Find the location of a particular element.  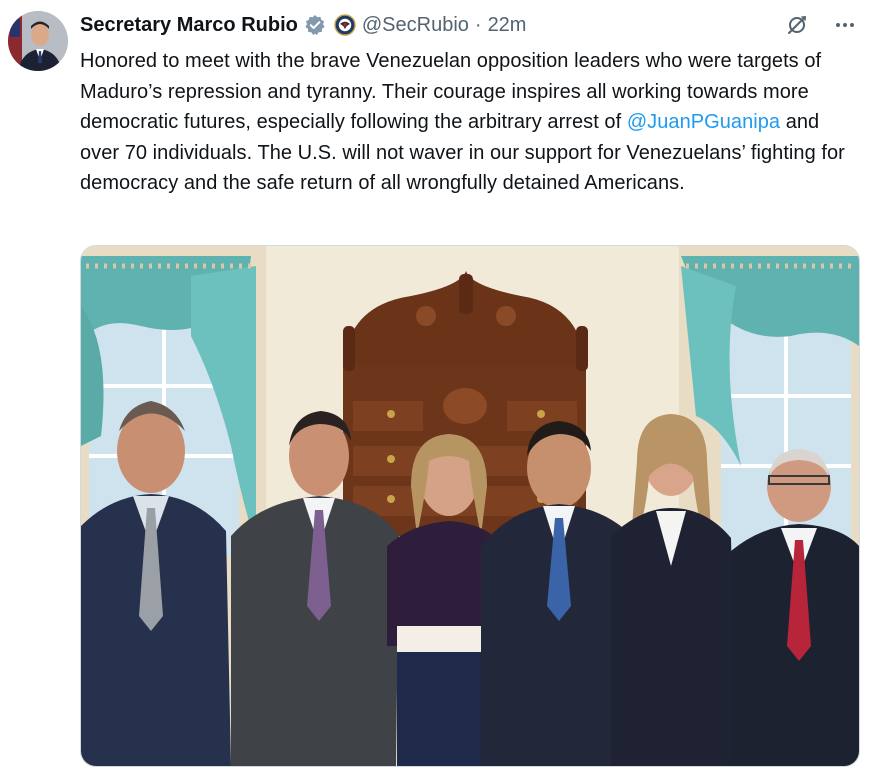

tweet-header: Secretary Marco Rubio @SecRubio · 22m is located at coordinates (470, 25).